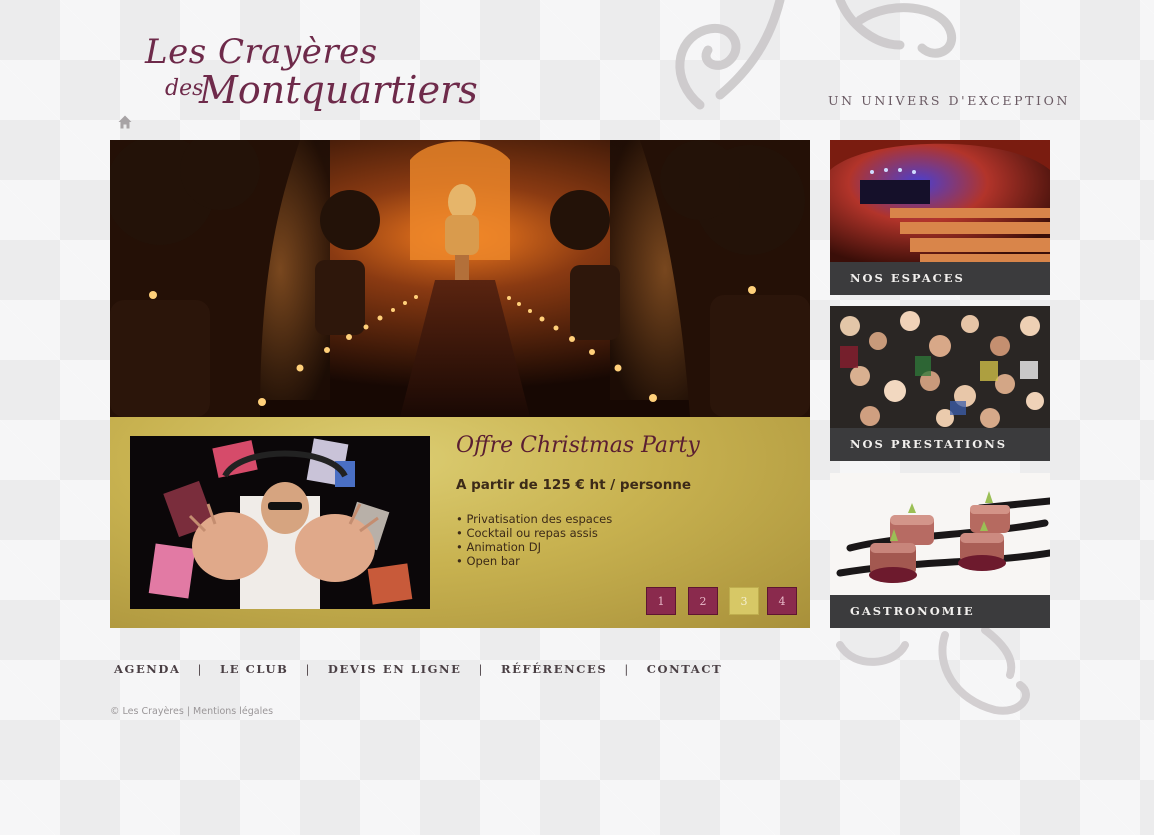 This screenshot has height=835, width=1154. I want to click on tile-gastronomie: GASTRONOMIE, so click(940, 550).